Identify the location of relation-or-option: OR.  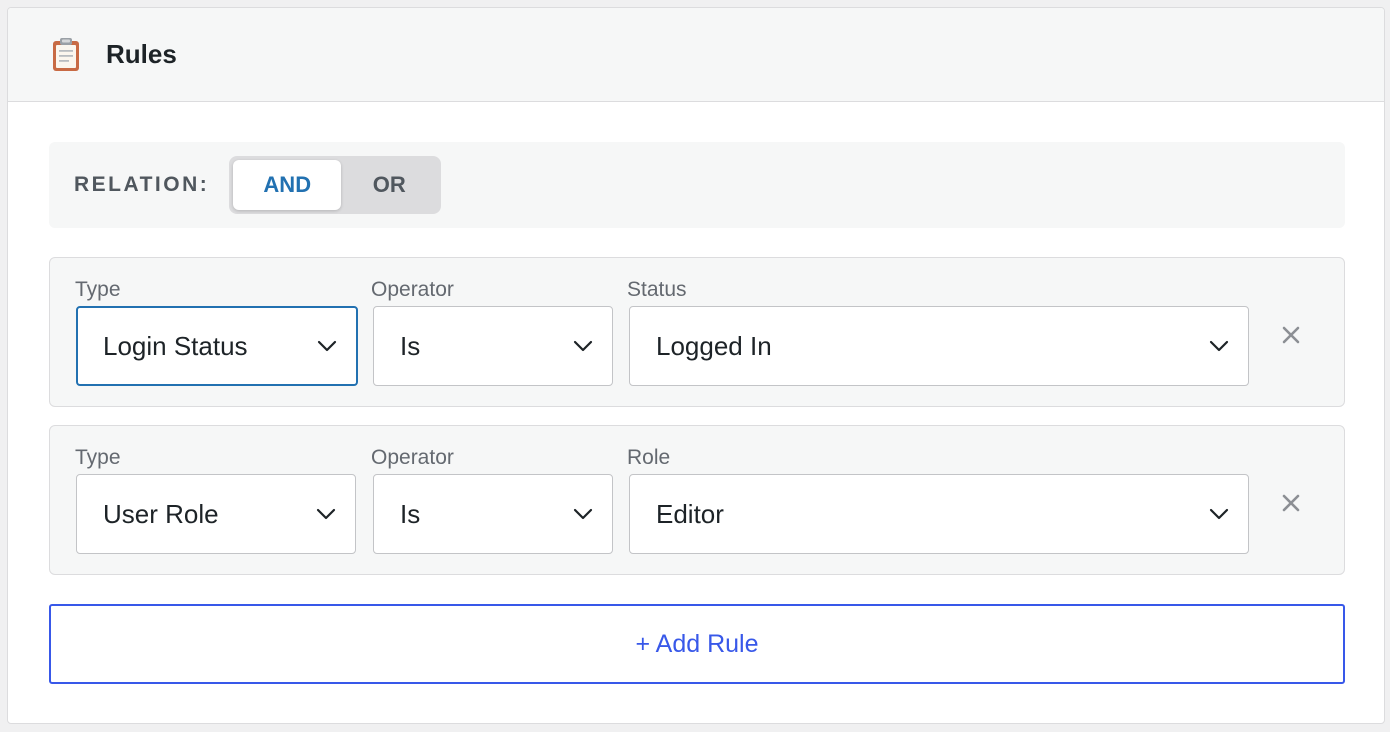
(389, 185).